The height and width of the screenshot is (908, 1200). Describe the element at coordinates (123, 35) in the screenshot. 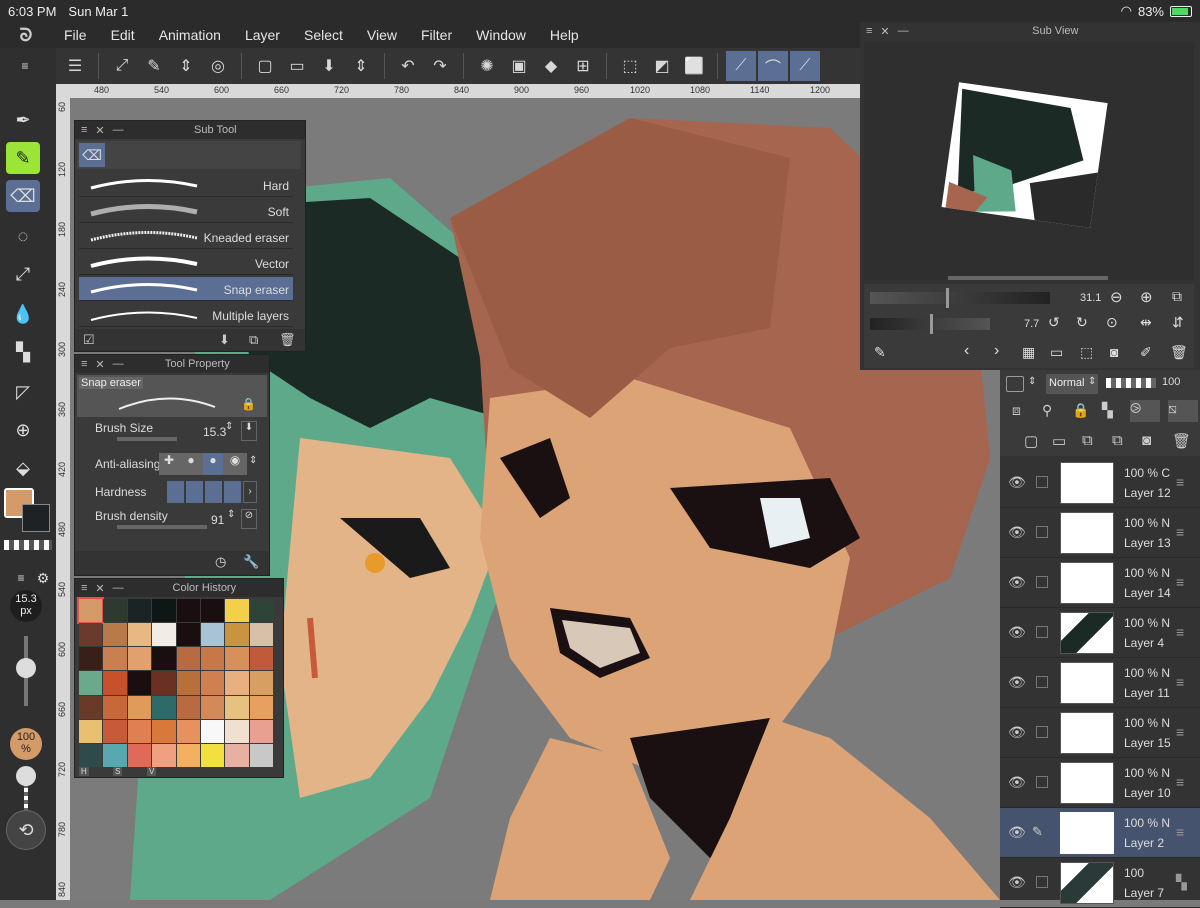

I see `menu-edit: Edit` at that location.